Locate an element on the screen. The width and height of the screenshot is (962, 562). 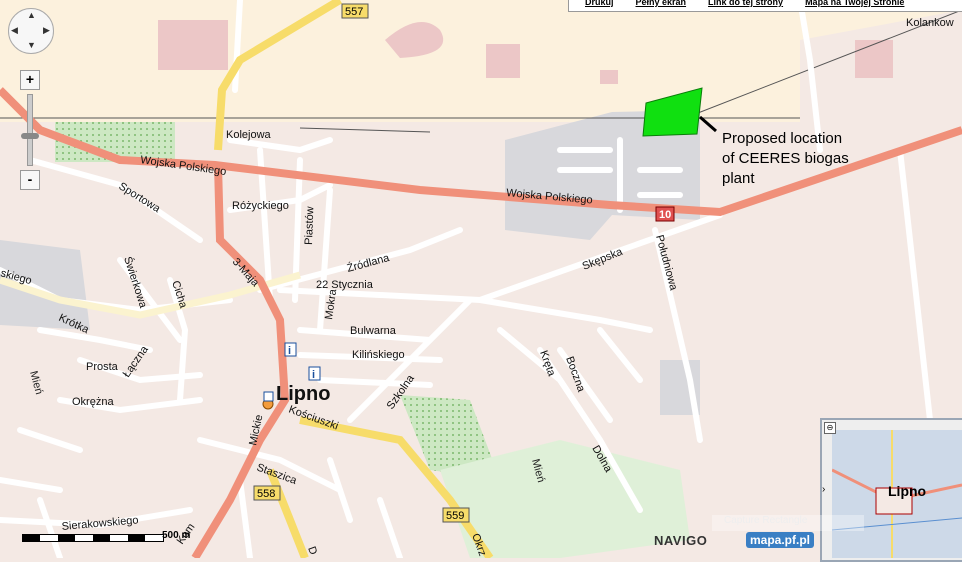
city-label-lipno: Lipno is located at coordinates (303, 394).